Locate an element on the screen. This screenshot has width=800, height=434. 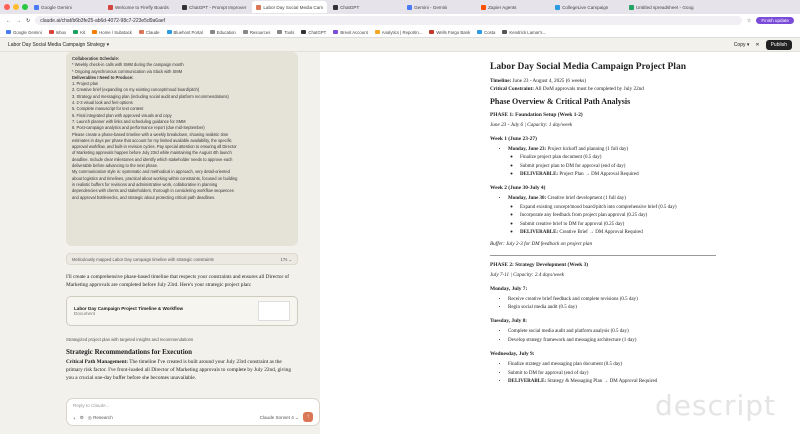
artifact-thumbnail is located at coordinates (274, 311).